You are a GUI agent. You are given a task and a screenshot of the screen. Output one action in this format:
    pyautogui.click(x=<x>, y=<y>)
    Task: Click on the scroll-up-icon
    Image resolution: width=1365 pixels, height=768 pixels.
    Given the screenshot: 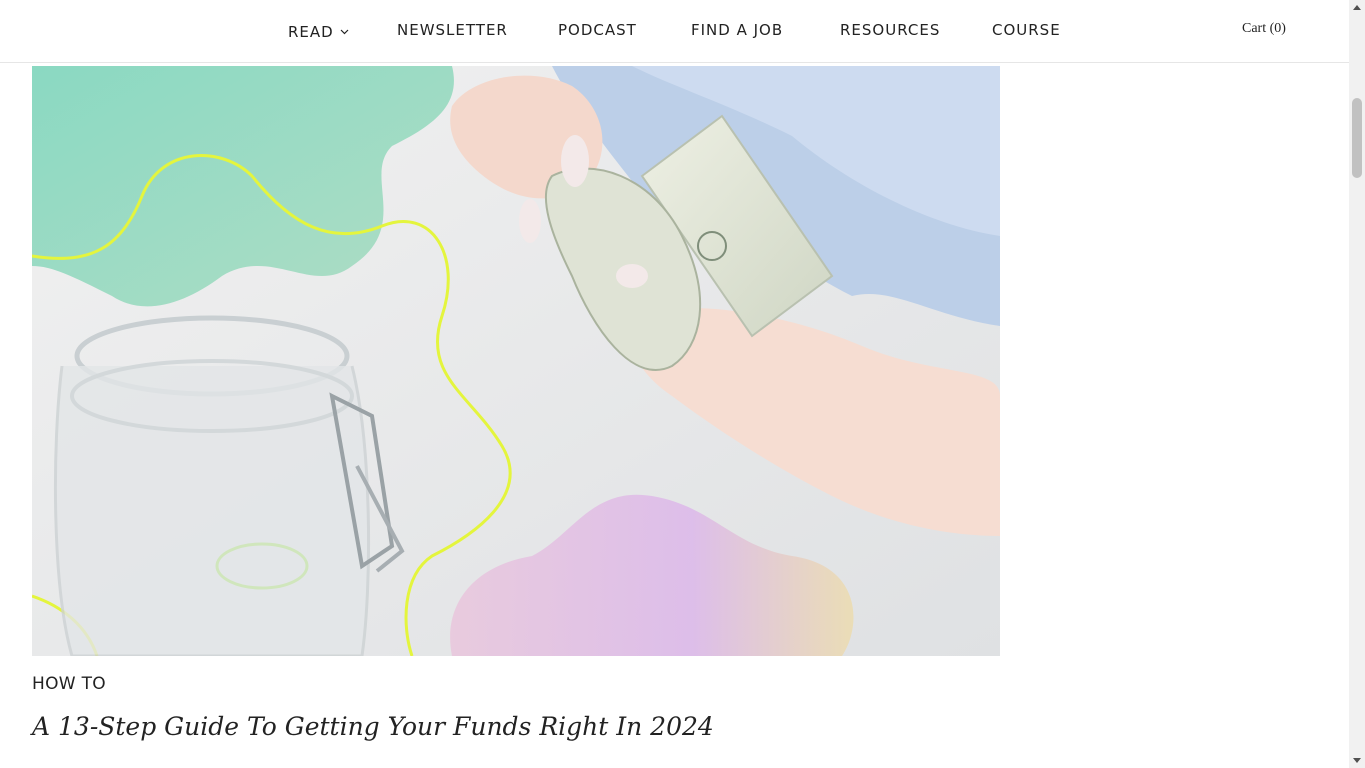 What is the action you would take?
    pyautogui.click(x=1357, y=7)
    